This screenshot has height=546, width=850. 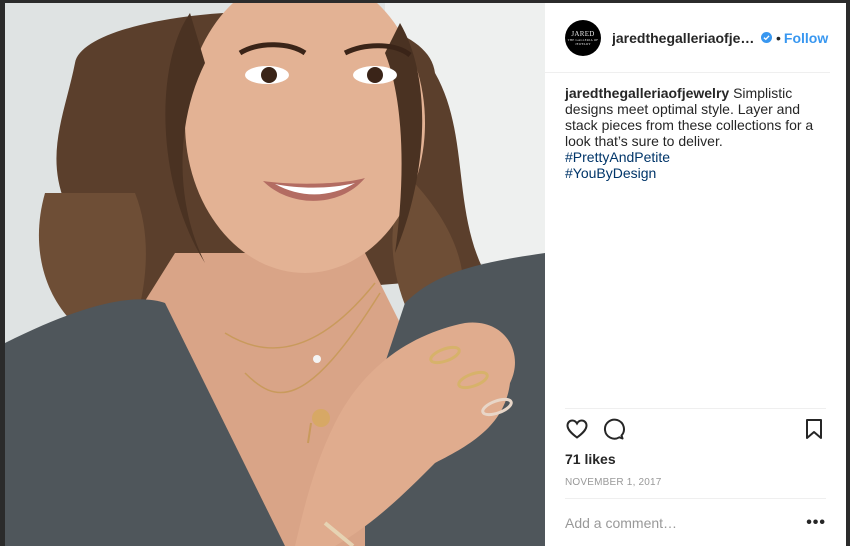 What do you see at coordinates (695, 459) in the screenshot?
I see `likes-count: 71 likes` at bounding box center [695, 459].